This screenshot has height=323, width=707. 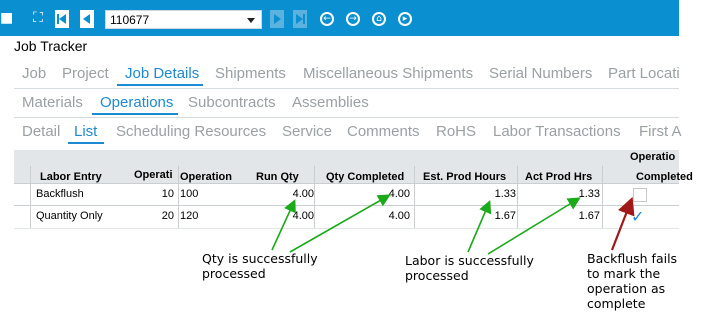 What do you see at coordinates (283, 225) in the screenshot?
I see `qty-arrow-run-qty` at bounding box center [283, 225].